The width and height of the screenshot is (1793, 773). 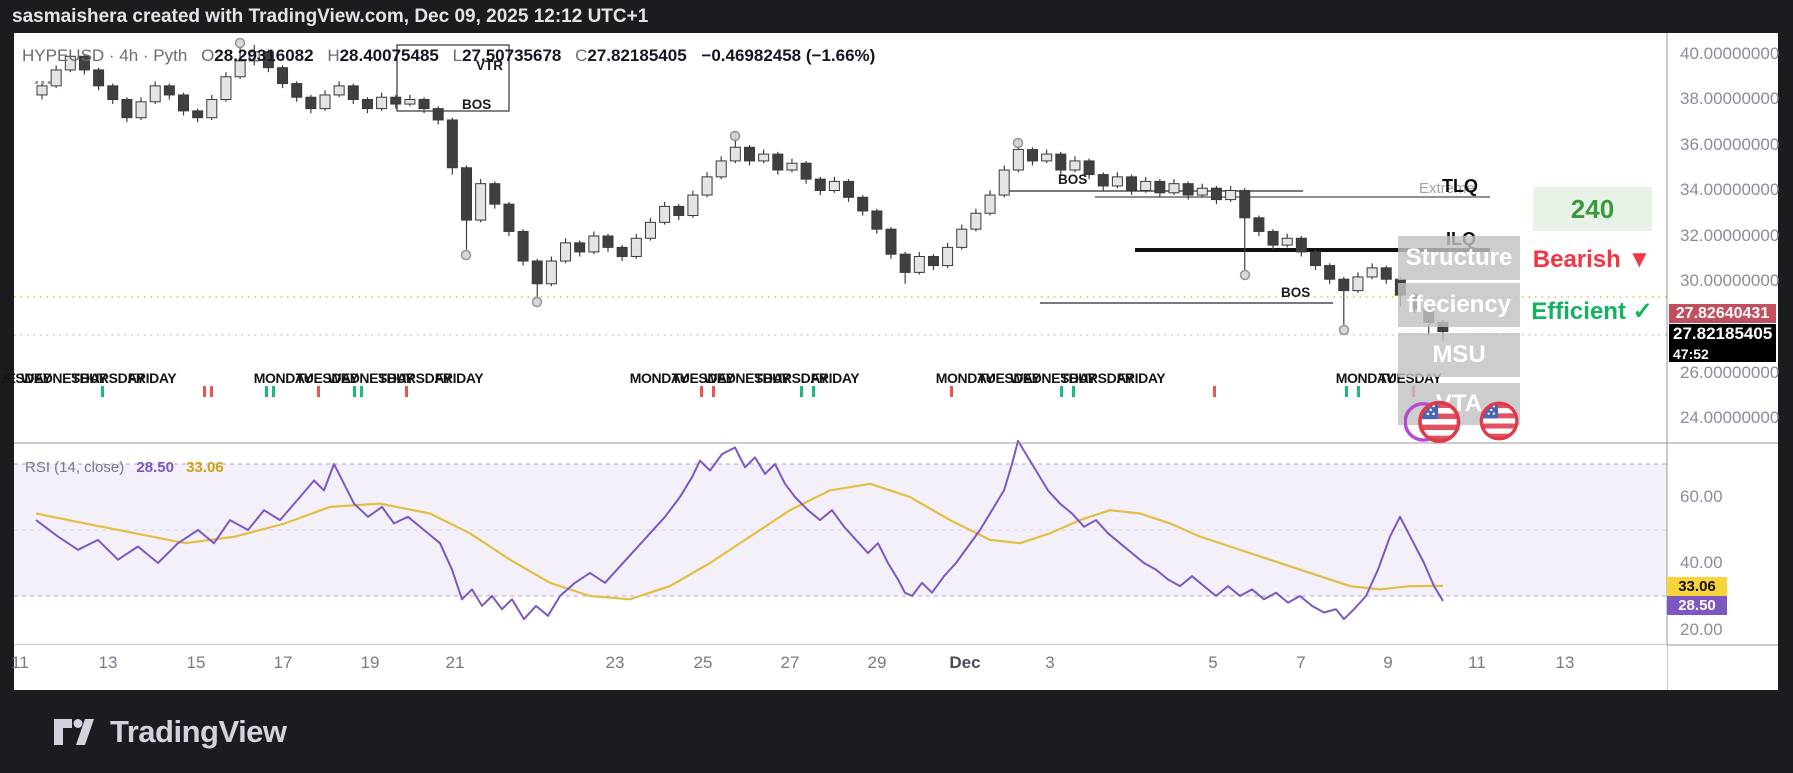 What do you see at coordinates (370, 662) in the screenshot?
I see `time-tick-label: 19` at bounding box center [370, 662].